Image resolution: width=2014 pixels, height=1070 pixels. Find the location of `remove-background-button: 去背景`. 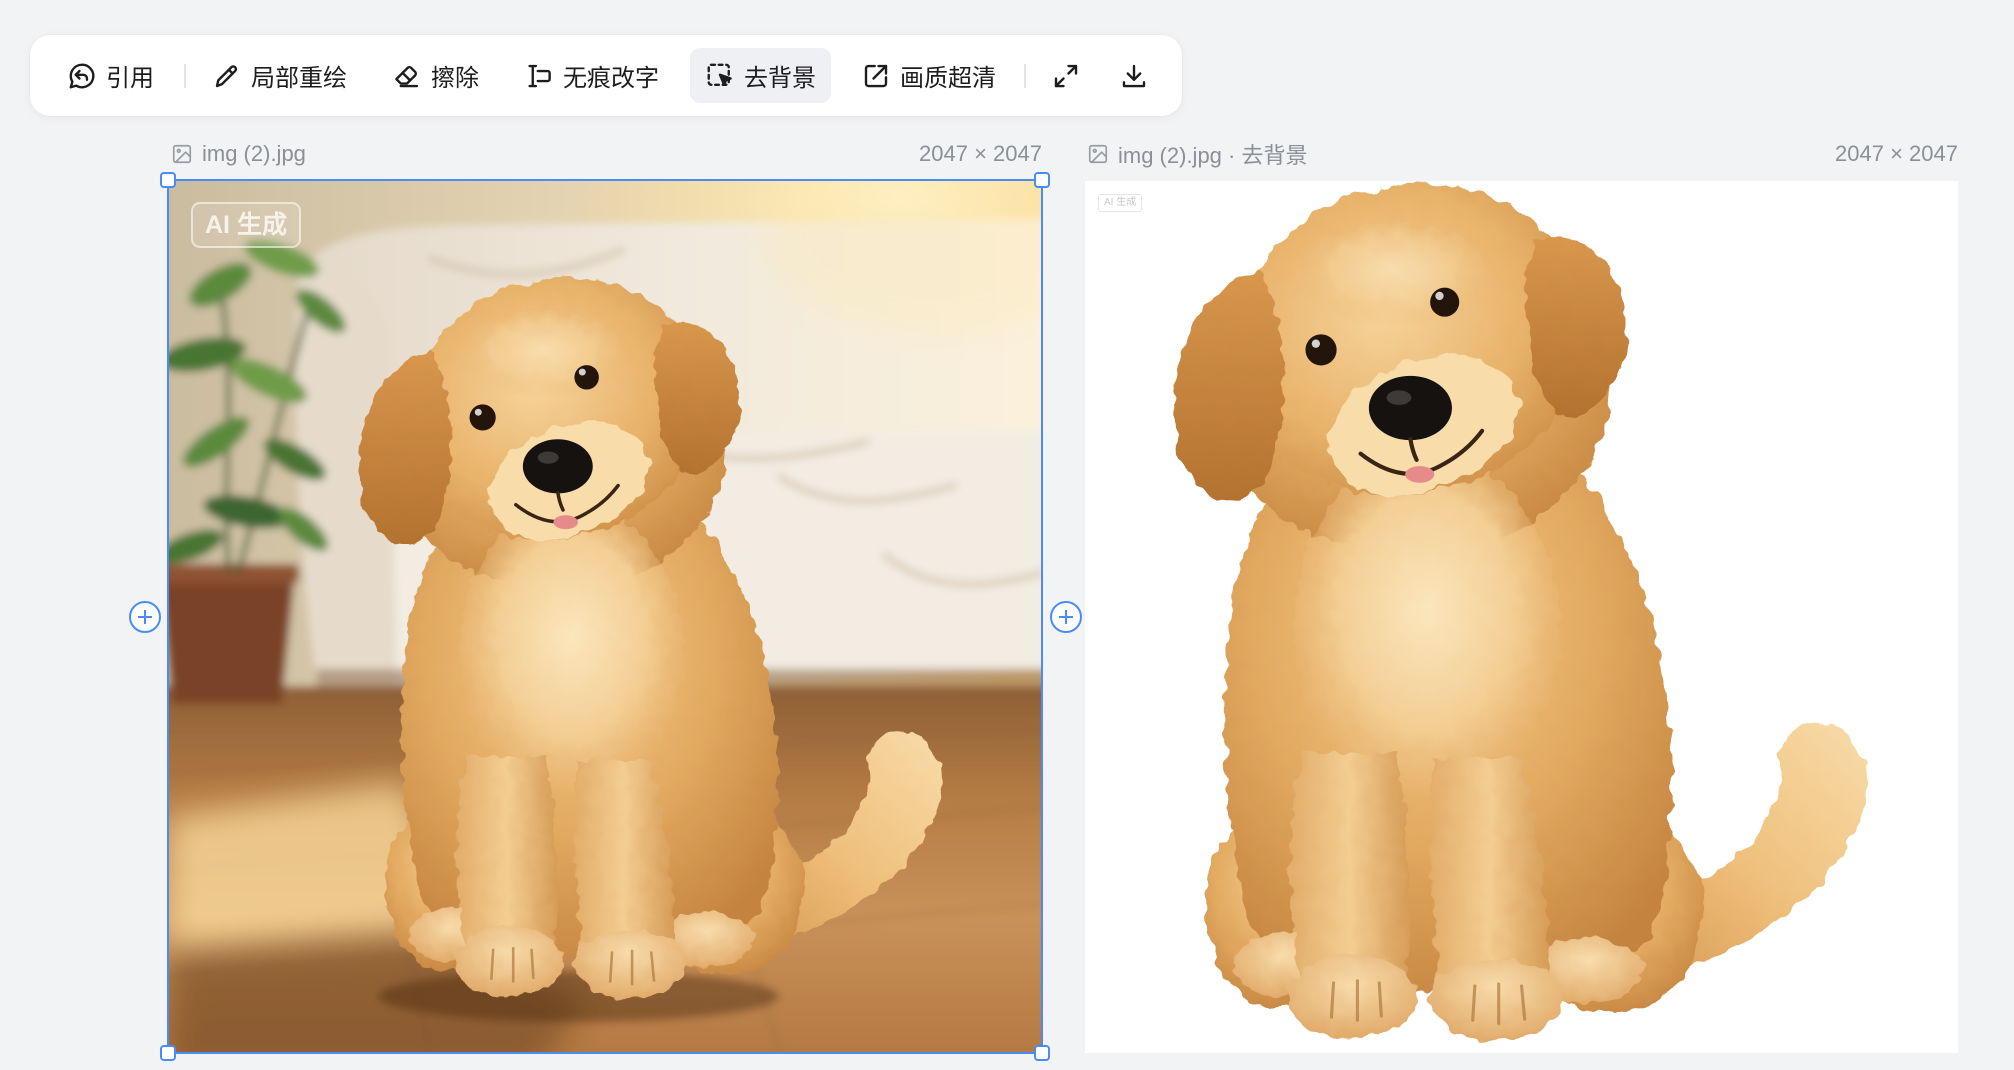

remove-background-button: 去背景 is located at coordinates (760, 75).